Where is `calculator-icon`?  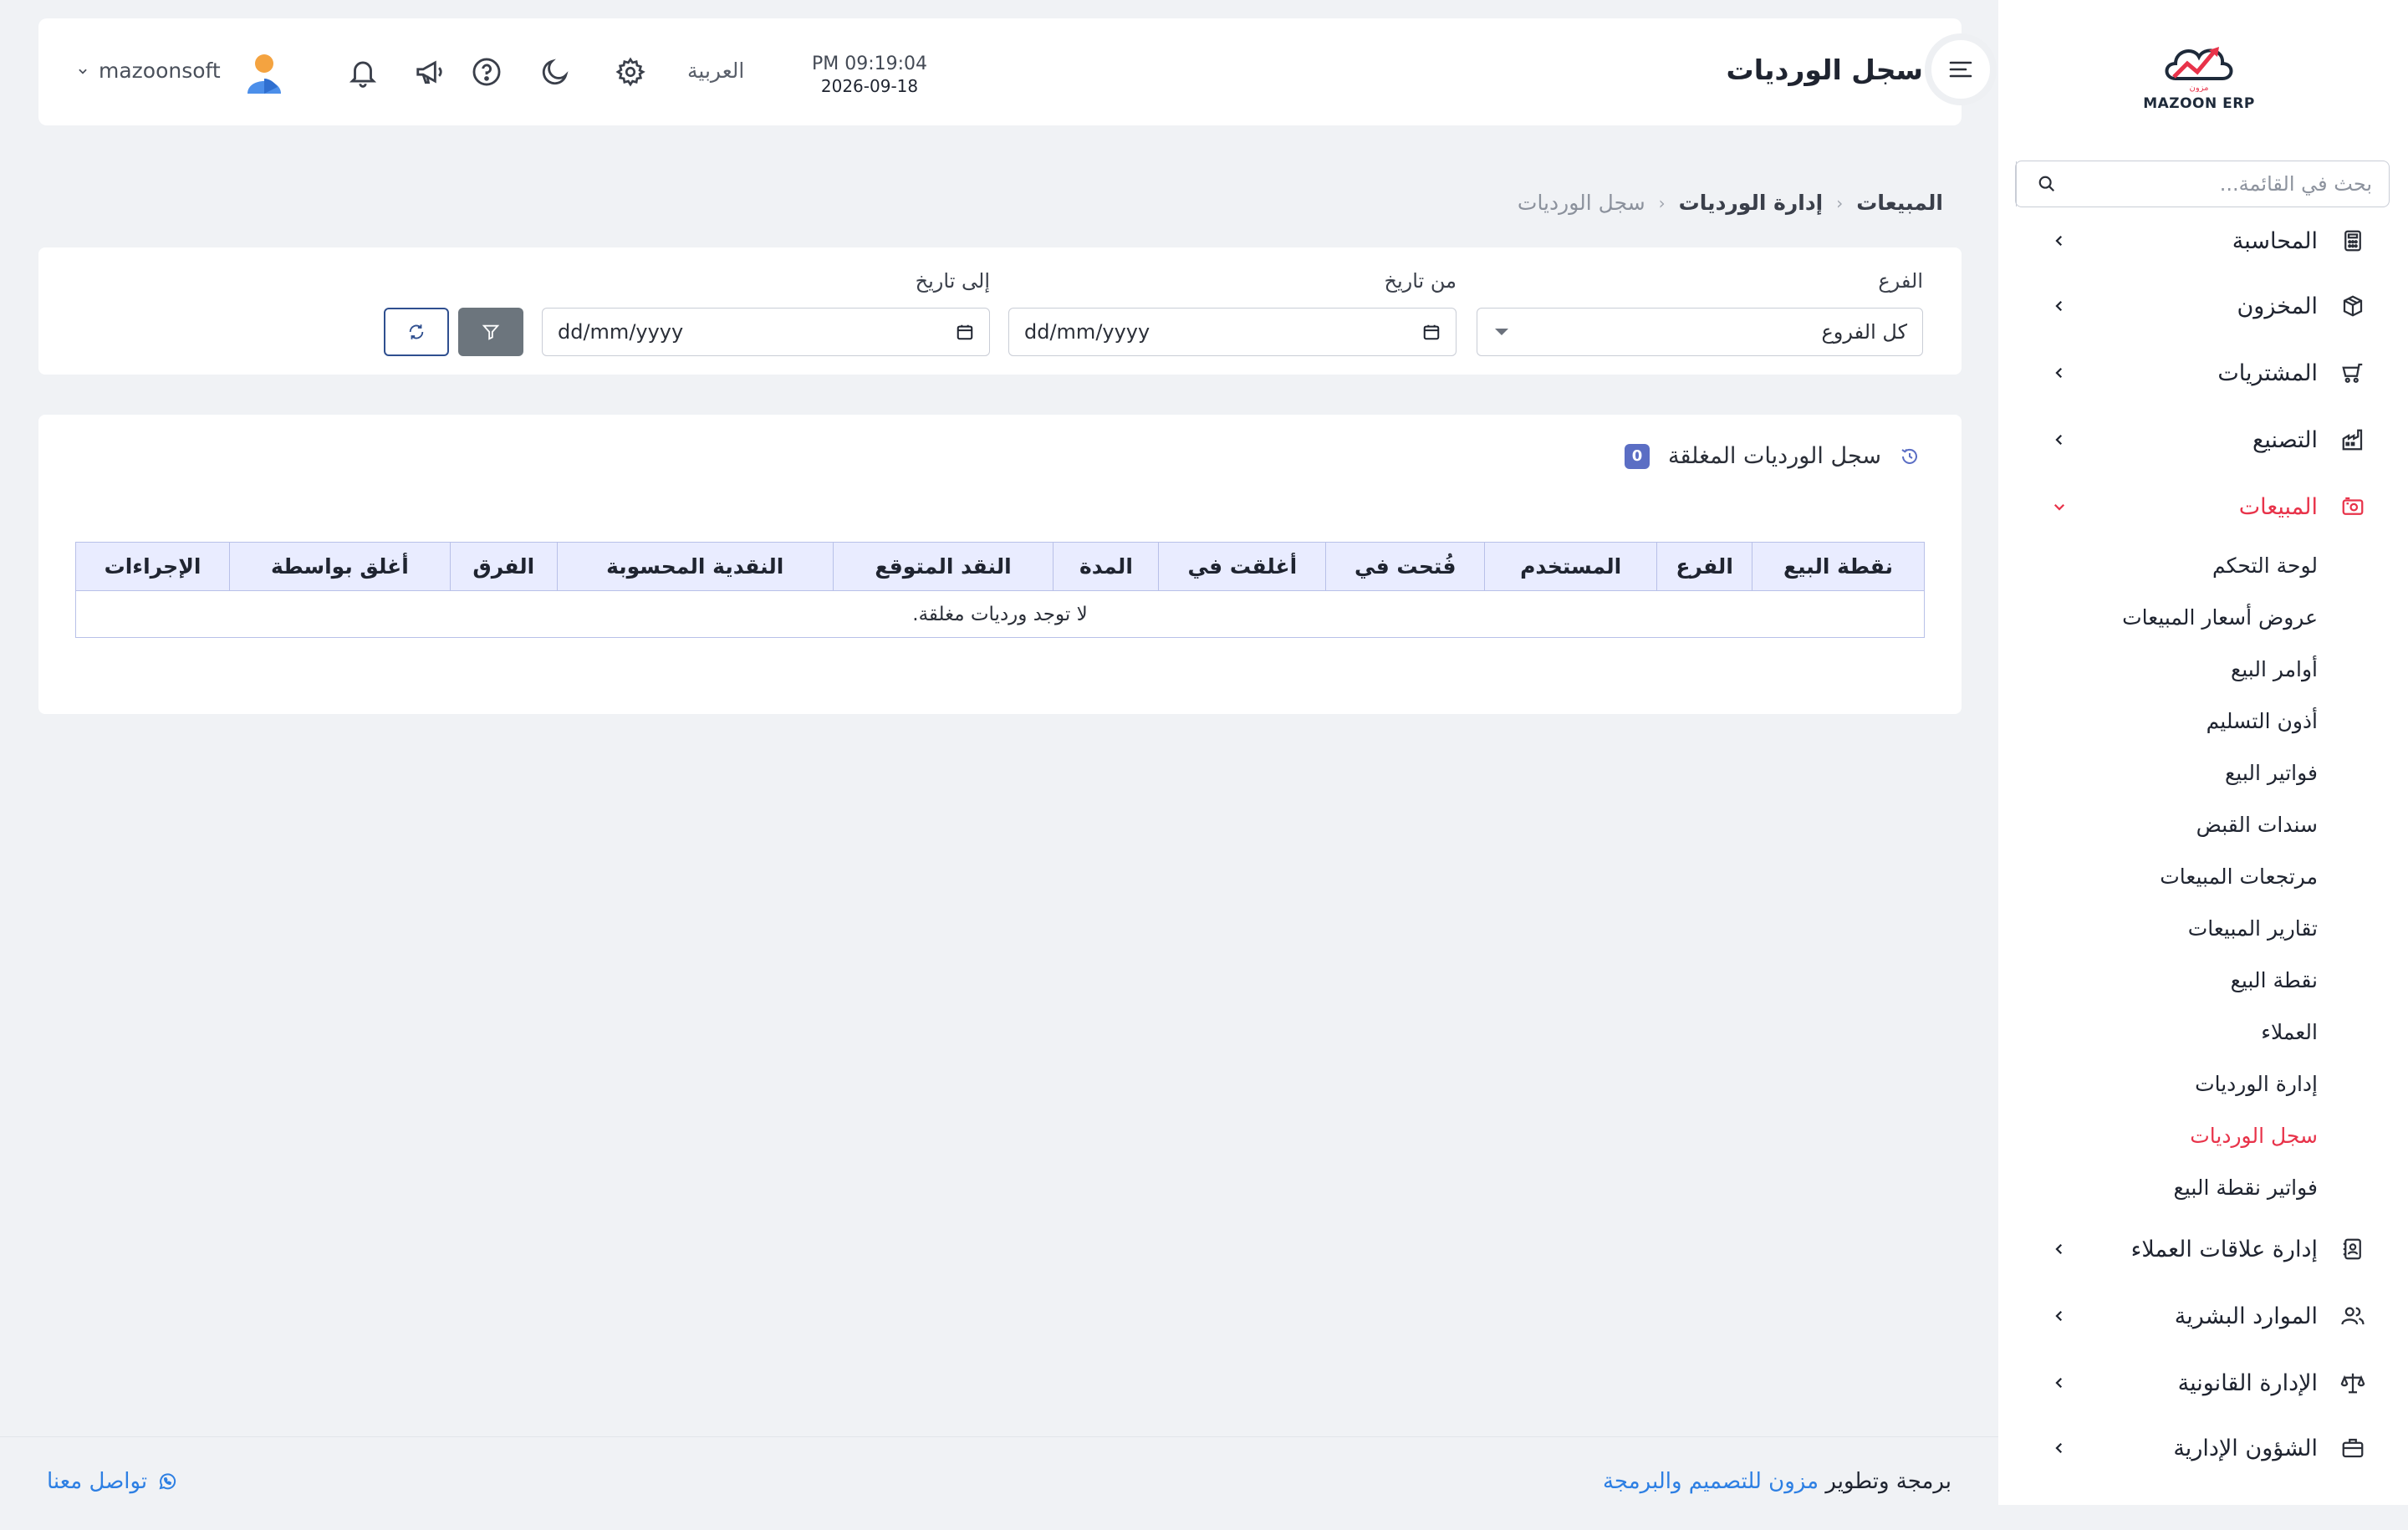 calculator-icon is located at coordinates (2352, 240).